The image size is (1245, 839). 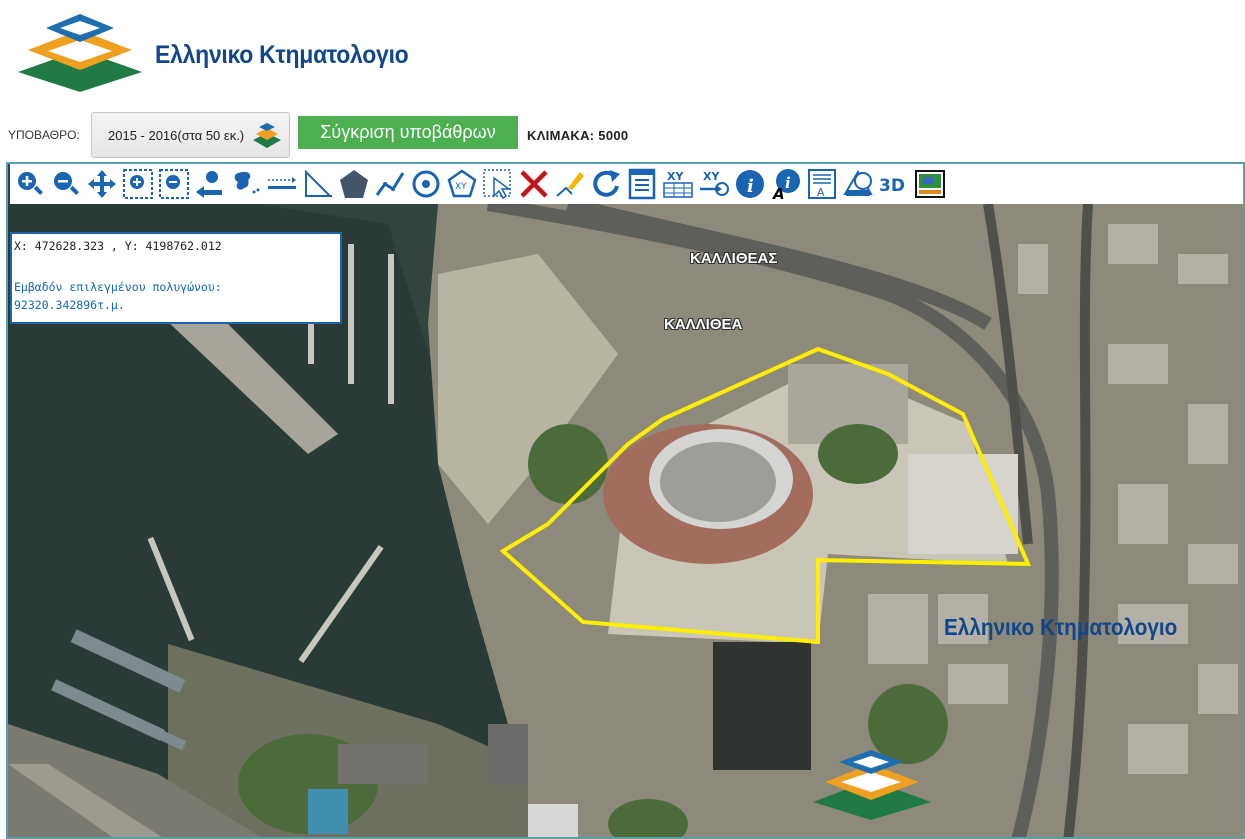 What do you see at coordinates (570, 184) in the screenshot?
I see `draw-edit-icon` at bounding box center [570, 184].